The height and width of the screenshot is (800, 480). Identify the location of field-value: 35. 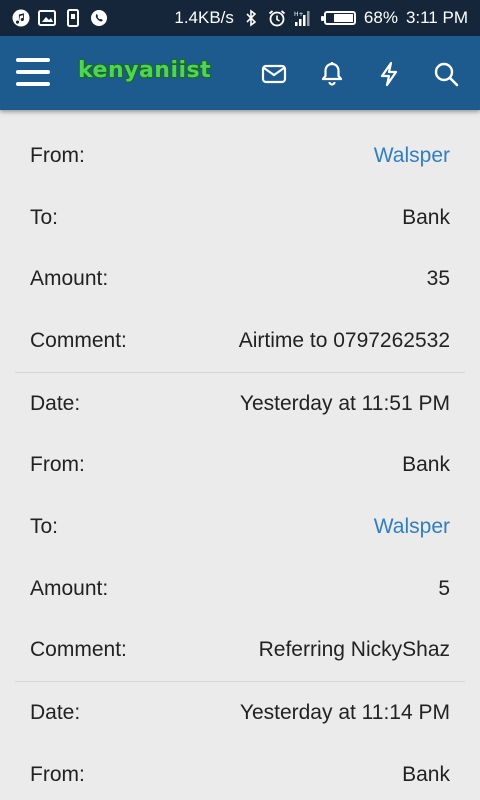
(438, 279).